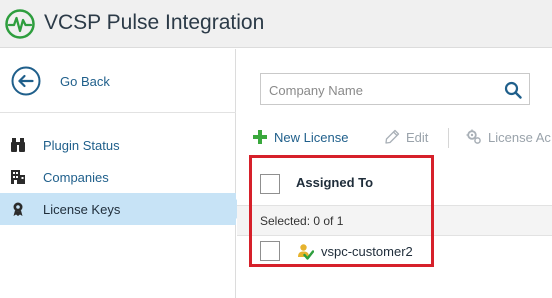 The image size is (552, 298). Describe the element at coordinates (154, 22) in the screenshot. I see `app-title: VCSP Pulse Integration` at that location.